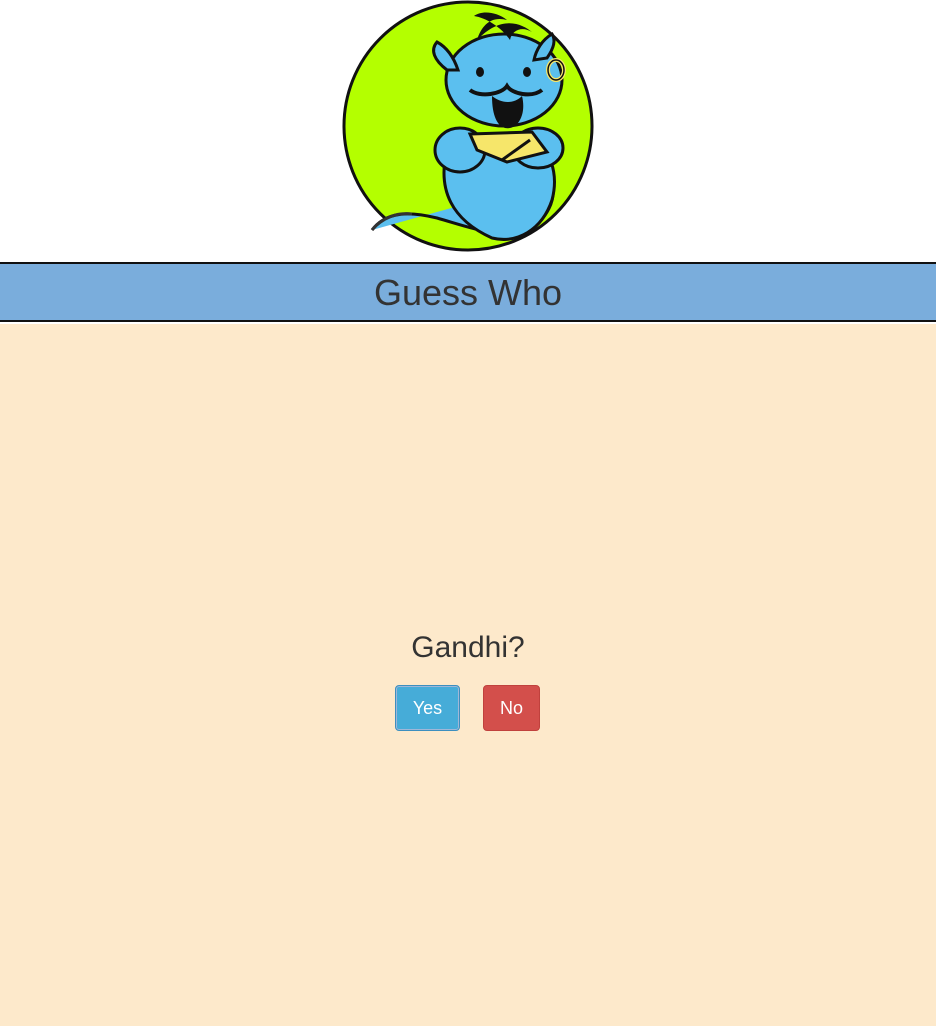 The height and width of the screenshot is (1026, 936). I want to click on question-text: Gandhi?, so click(468, 647).